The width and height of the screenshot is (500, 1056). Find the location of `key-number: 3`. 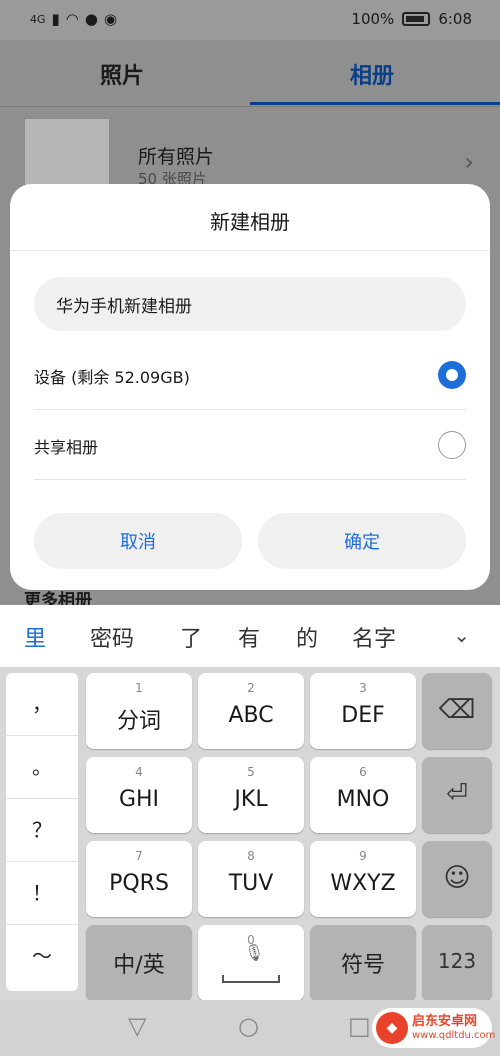

key-number: 3 is located at coordinates (363, 688).